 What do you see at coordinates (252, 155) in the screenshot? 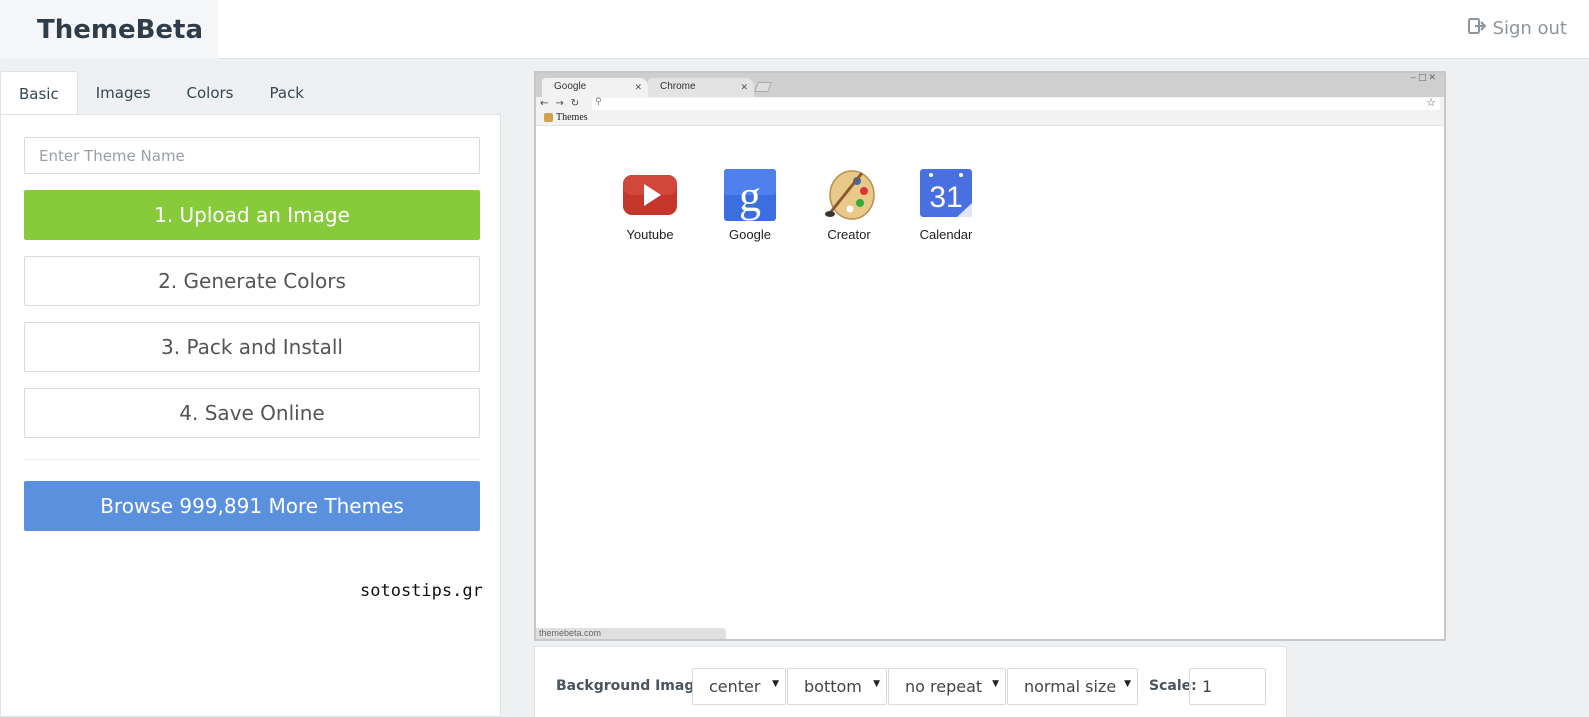
I see `theme-name-input` at bounding box center [252, 155].